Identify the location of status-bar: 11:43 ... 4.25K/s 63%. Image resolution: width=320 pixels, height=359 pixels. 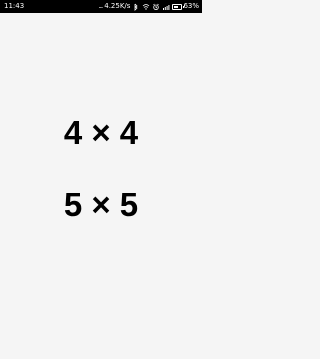
(101, 6).